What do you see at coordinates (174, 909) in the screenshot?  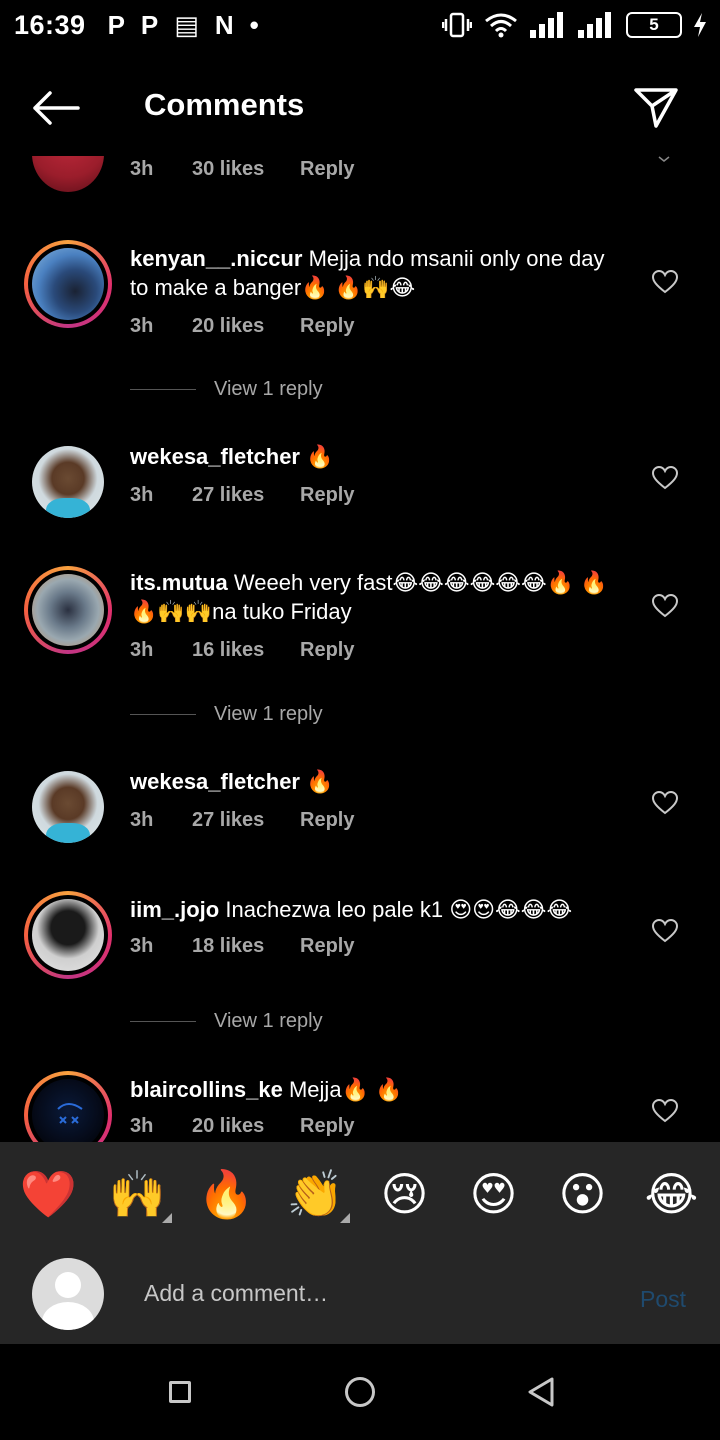 I see `comment-username: iim_.jojo` at bounding box center [174, 909].